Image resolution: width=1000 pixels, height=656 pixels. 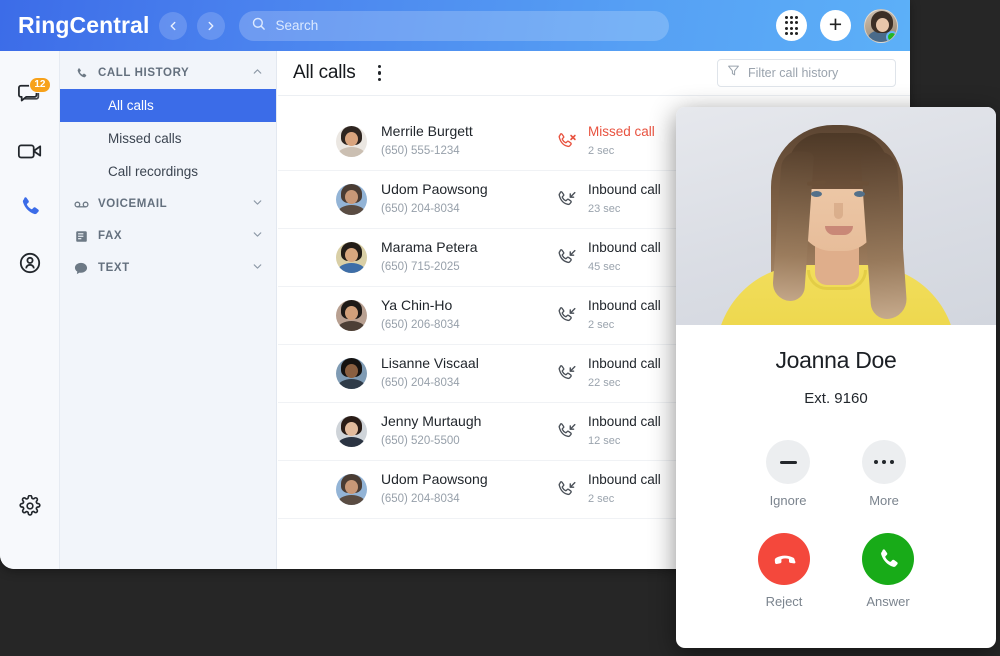 I want to click on ignore-label: Ignore, so click(x=788, y=500).